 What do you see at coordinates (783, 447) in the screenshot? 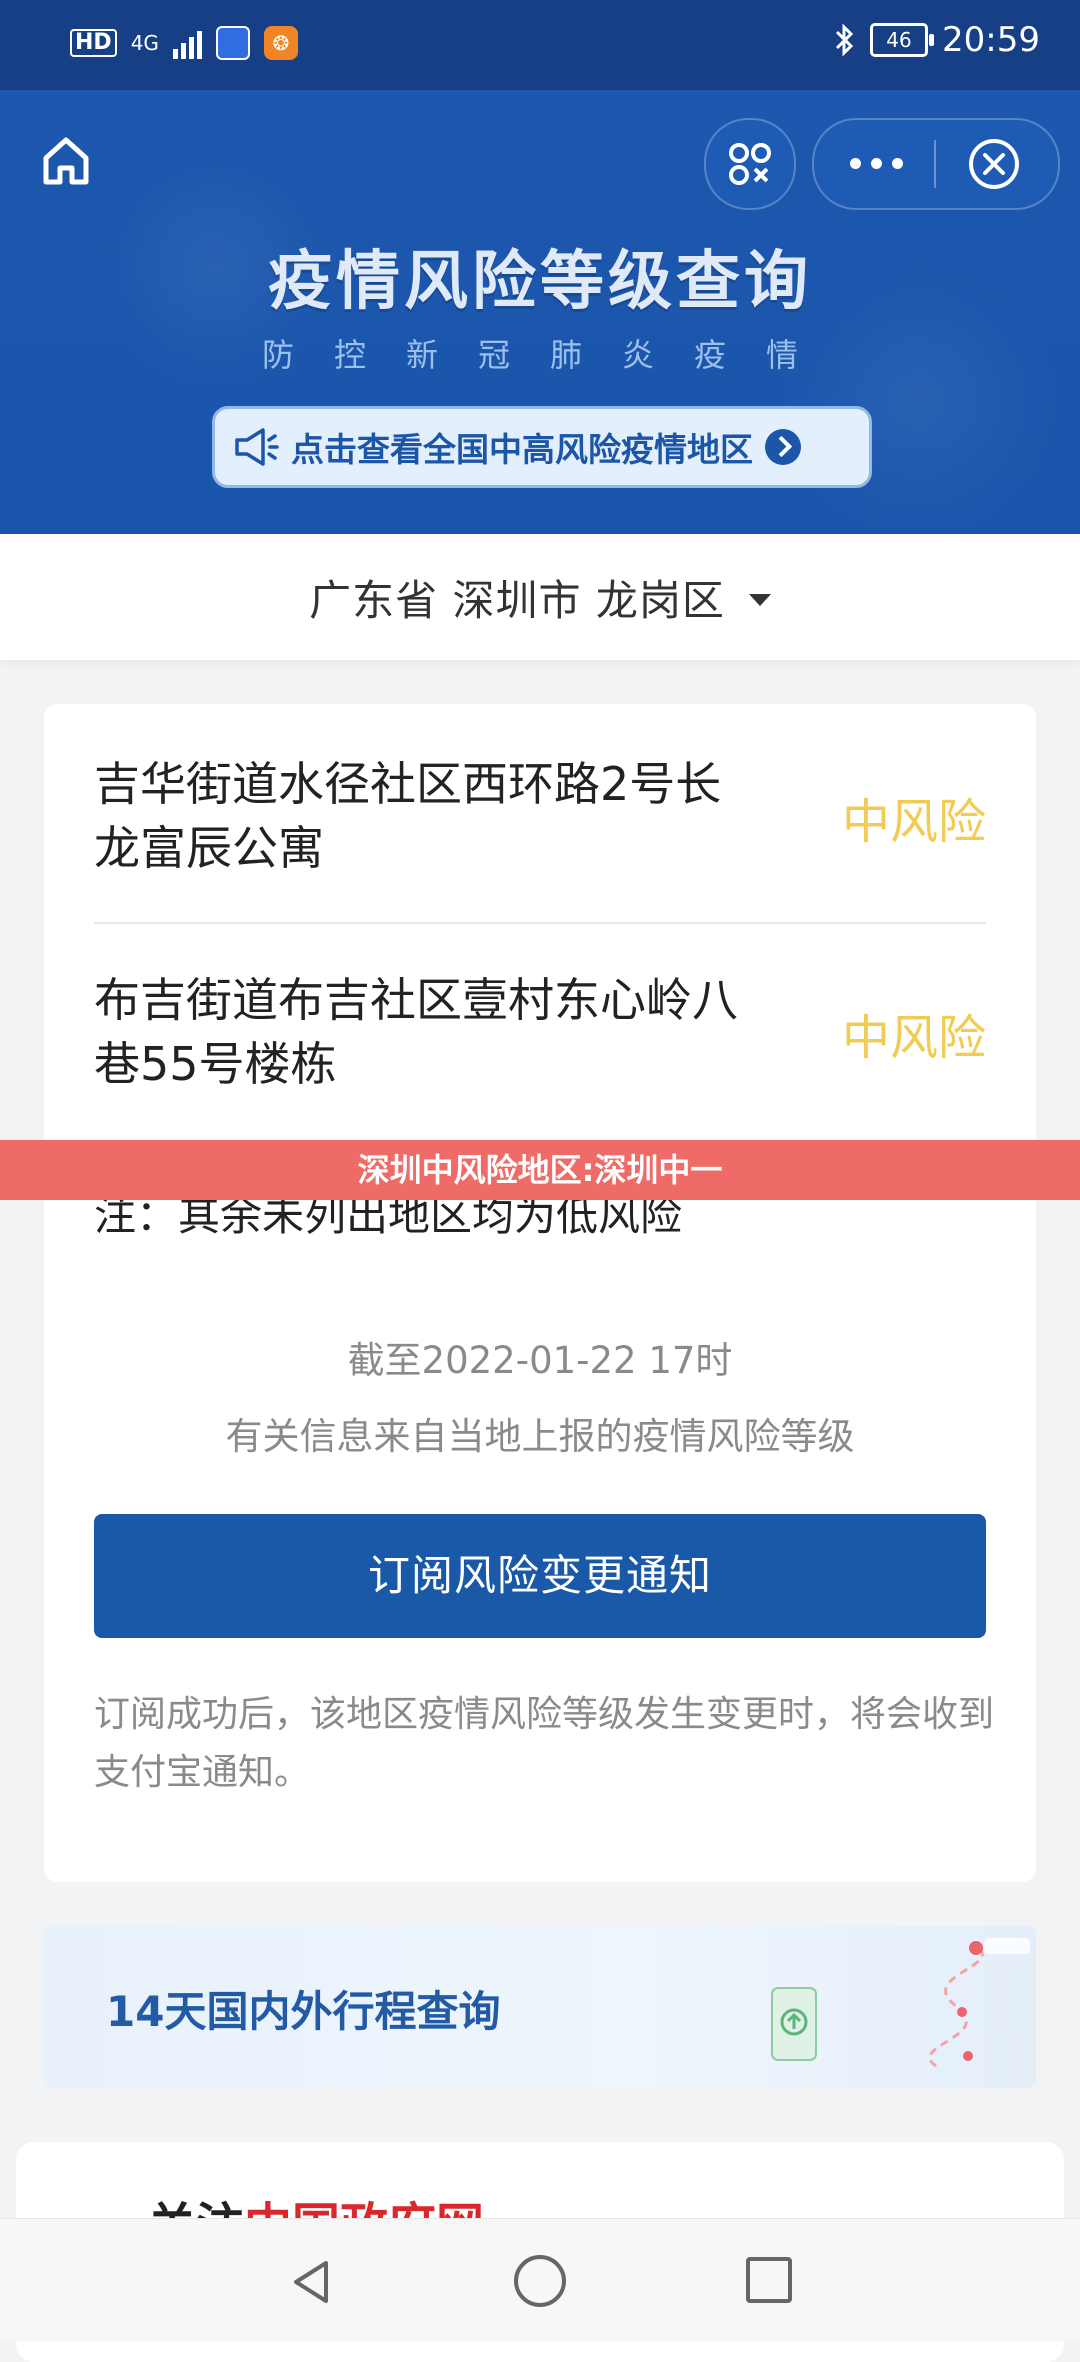
I see `chevron-right-icon` at bounding box center [783, 447].